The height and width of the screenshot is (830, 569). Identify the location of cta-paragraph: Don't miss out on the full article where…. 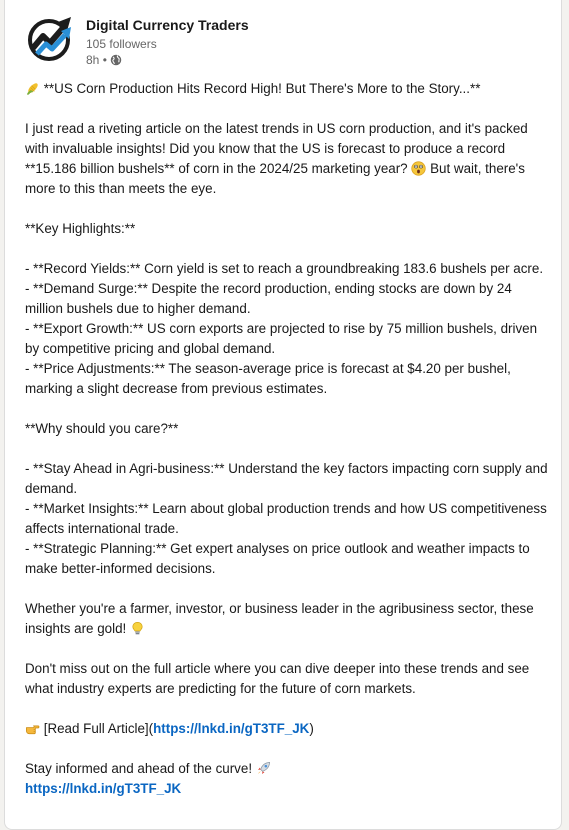
(279, 678).